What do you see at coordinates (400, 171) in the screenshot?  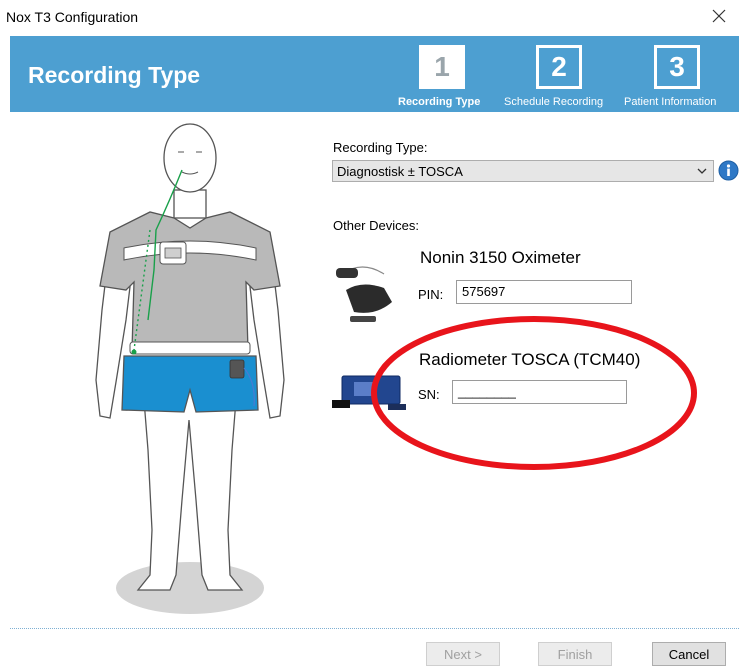 I see `recording-type-value: Diagnostisk ± TOSCA` at bounding box center [400, 171].